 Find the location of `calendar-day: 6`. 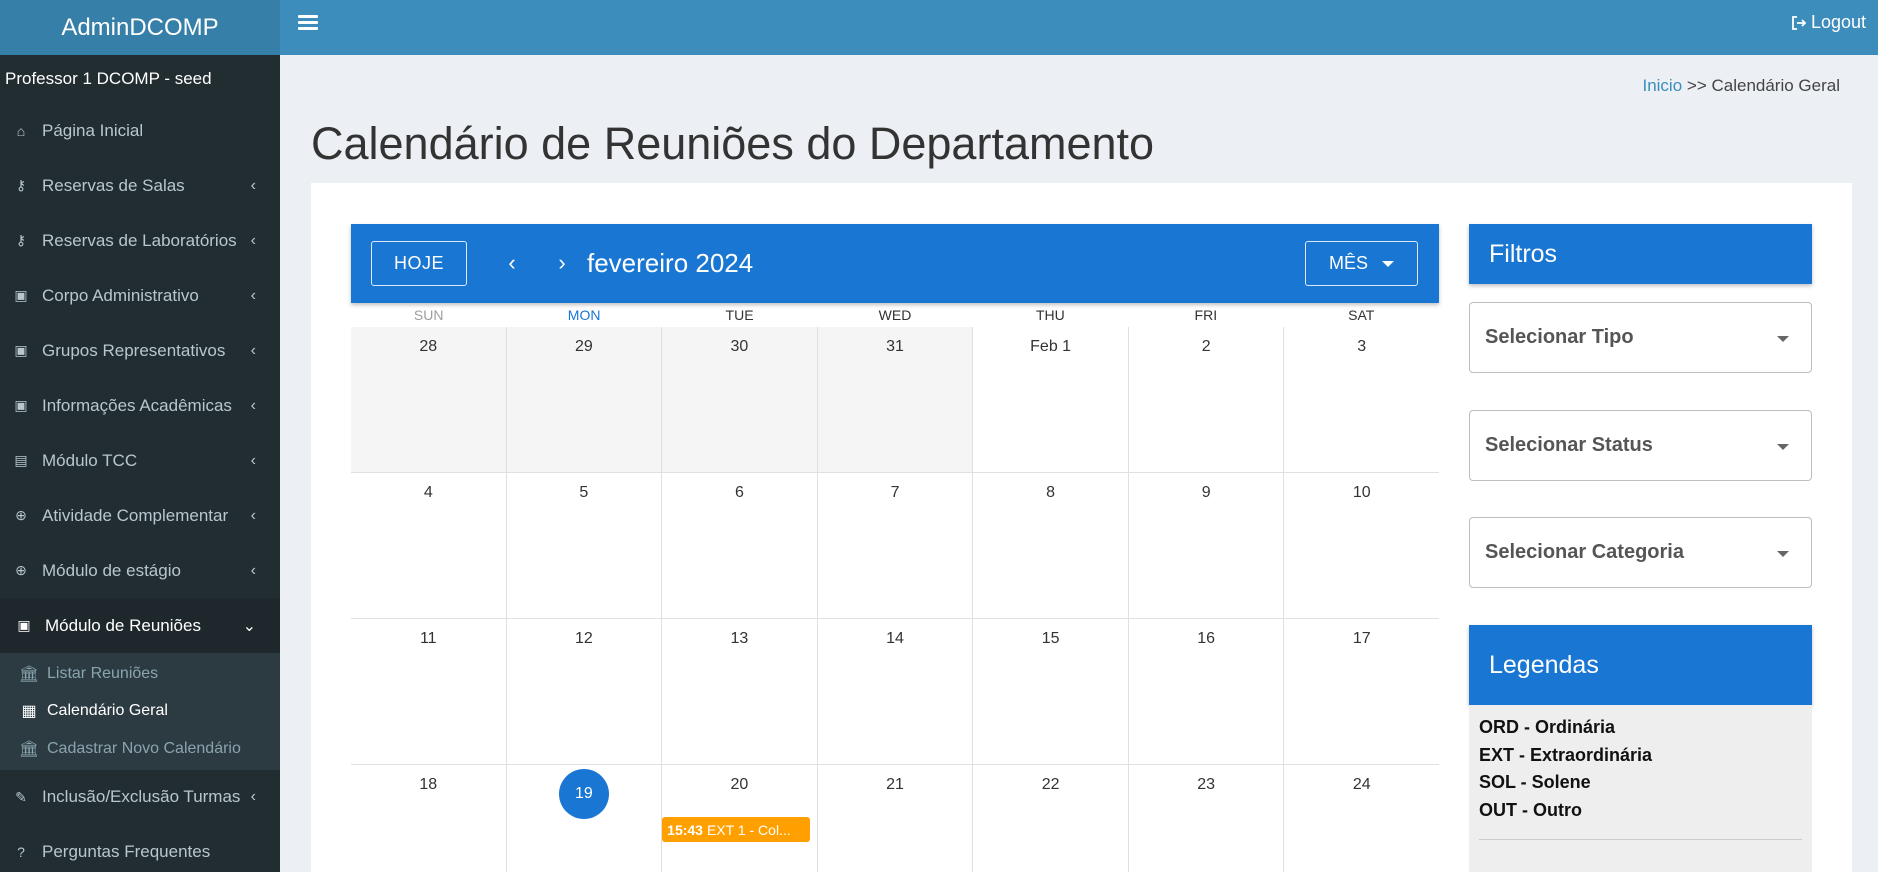

calendar-day: 6 is located at coordinates (740, 545).